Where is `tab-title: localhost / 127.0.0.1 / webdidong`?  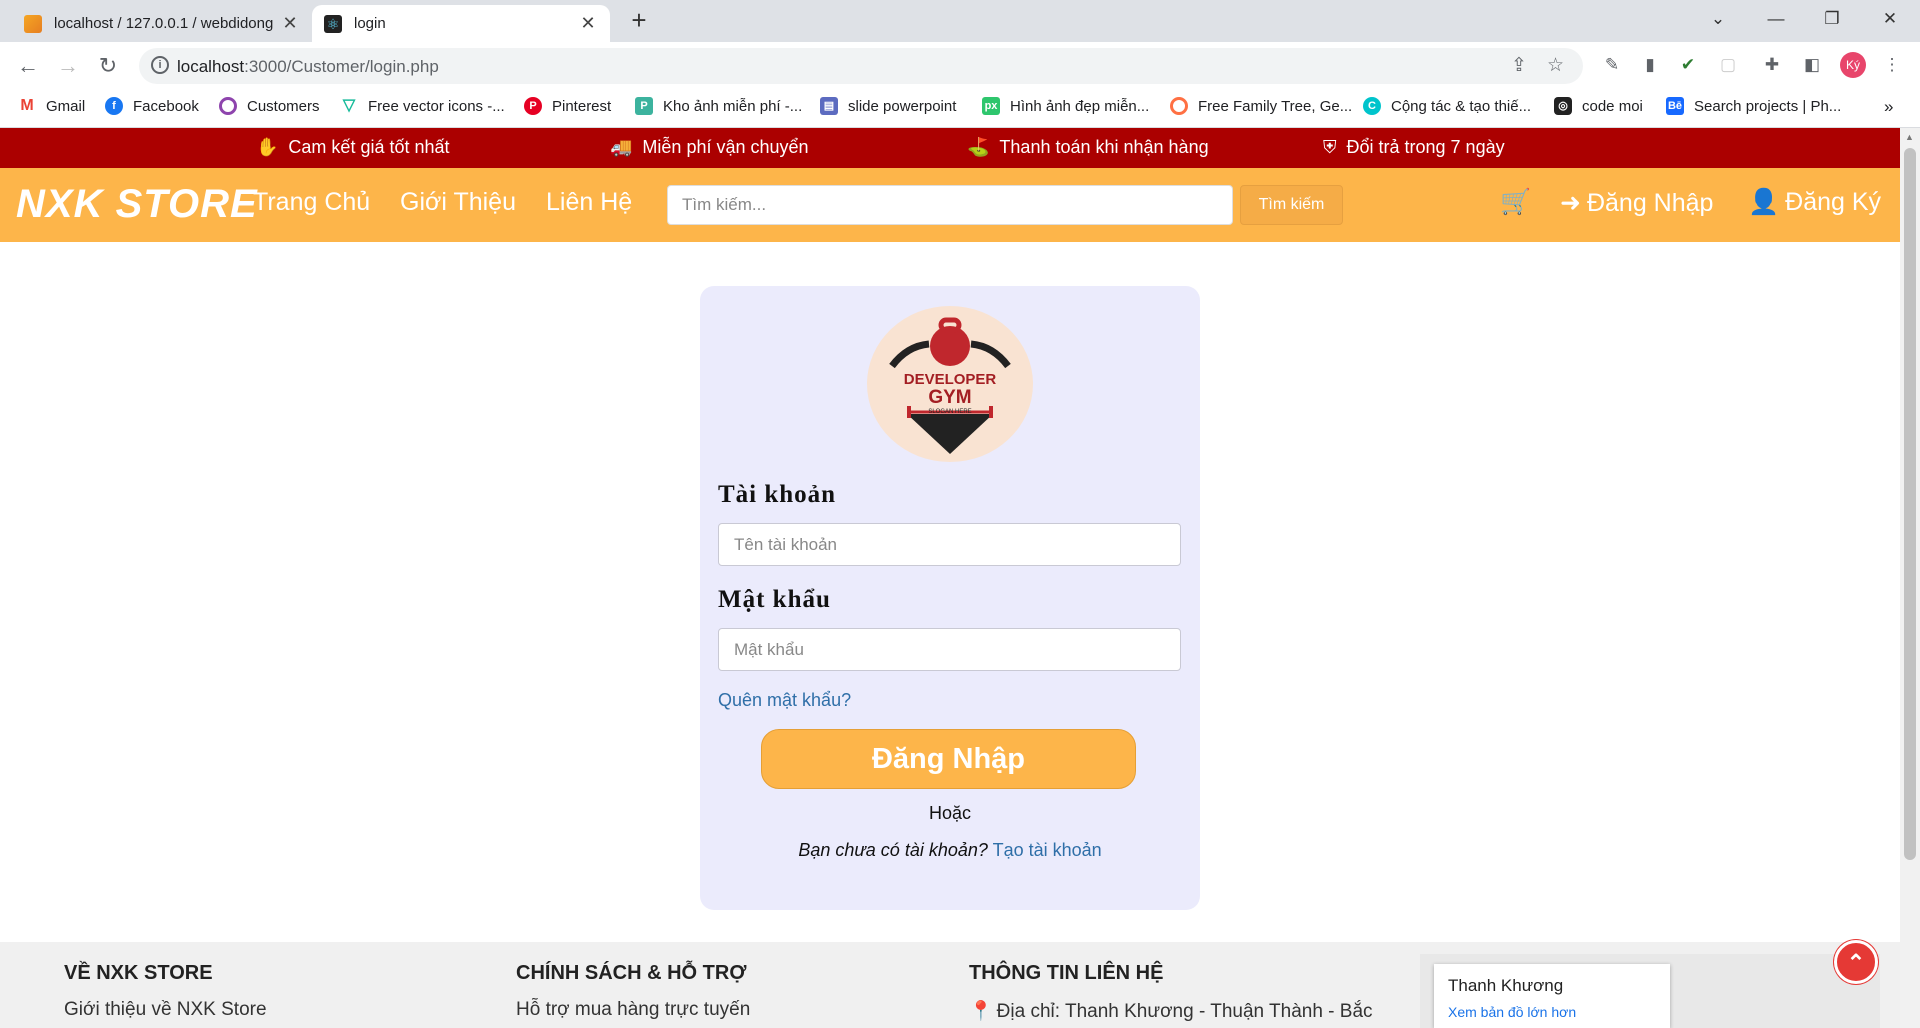
tab-title: localhost / 127.0.0.1 / webdidong is located at coordinates (164, 23).